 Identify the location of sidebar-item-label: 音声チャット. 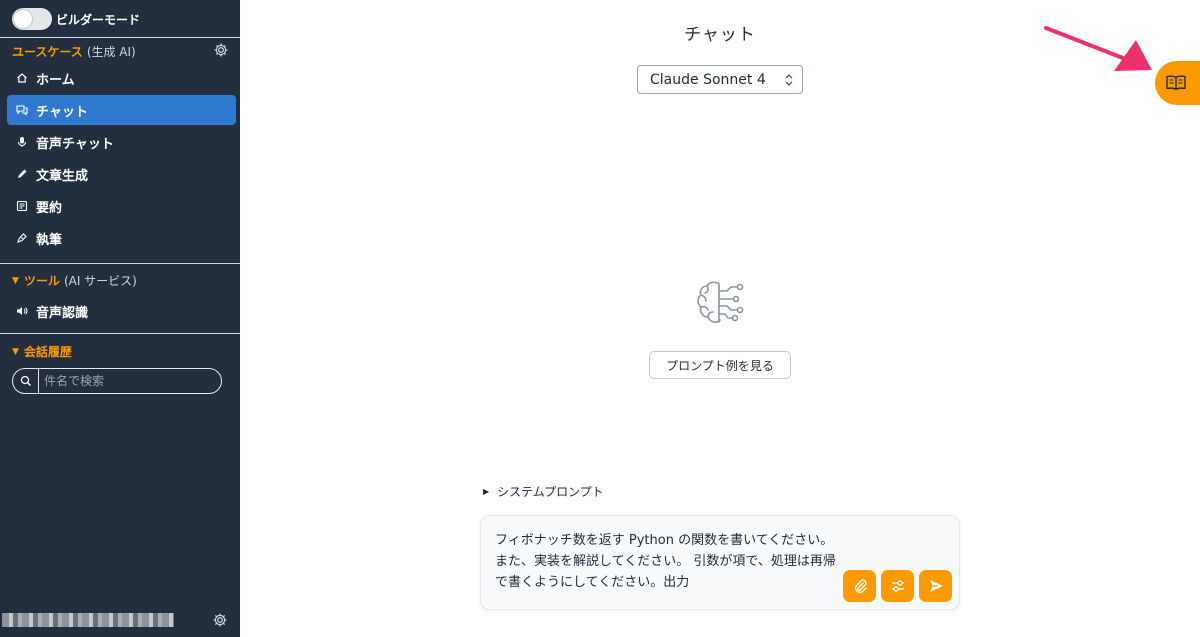
(75, 144).